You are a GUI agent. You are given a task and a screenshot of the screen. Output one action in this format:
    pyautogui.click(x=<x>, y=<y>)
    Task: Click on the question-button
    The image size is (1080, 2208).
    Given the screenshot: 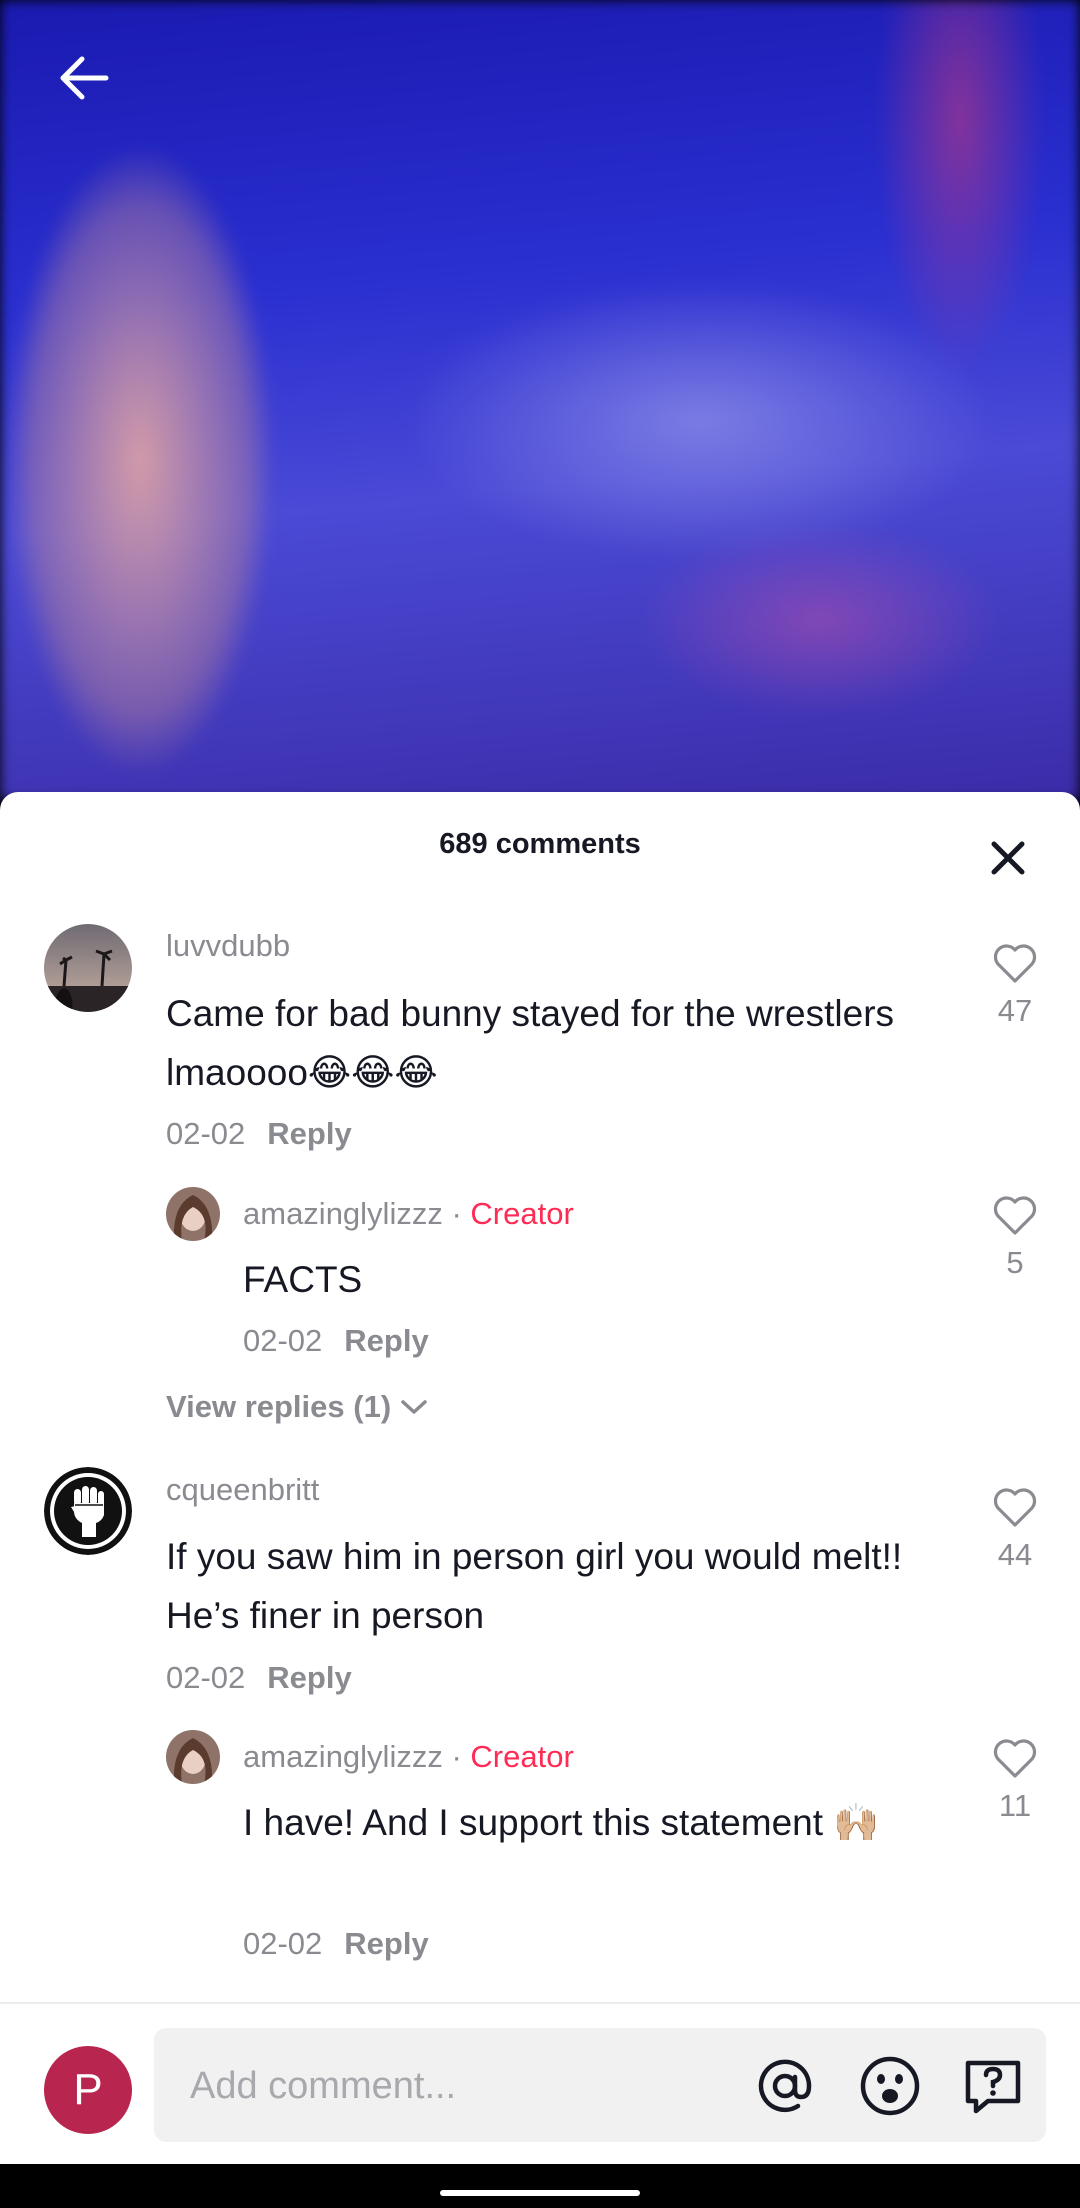 What is the action you would take?
    pyautogui.click(x=993, y=2086)
    